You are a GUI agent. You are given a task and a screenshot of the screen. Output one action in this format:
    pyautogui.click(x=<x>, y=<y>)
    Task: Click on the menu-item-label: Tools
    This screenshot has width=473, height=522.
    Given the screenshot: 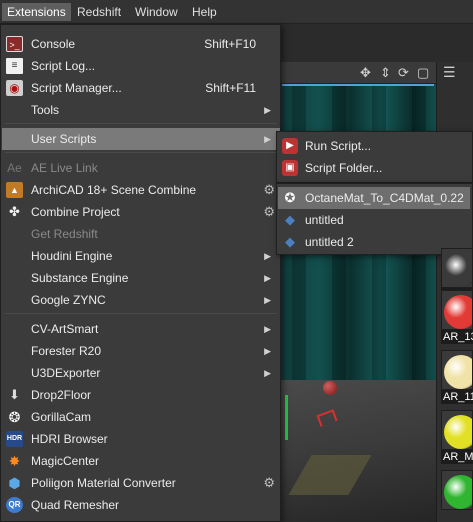 What is the action you would take?
    pyautogui.click(x=45, y=110)
    